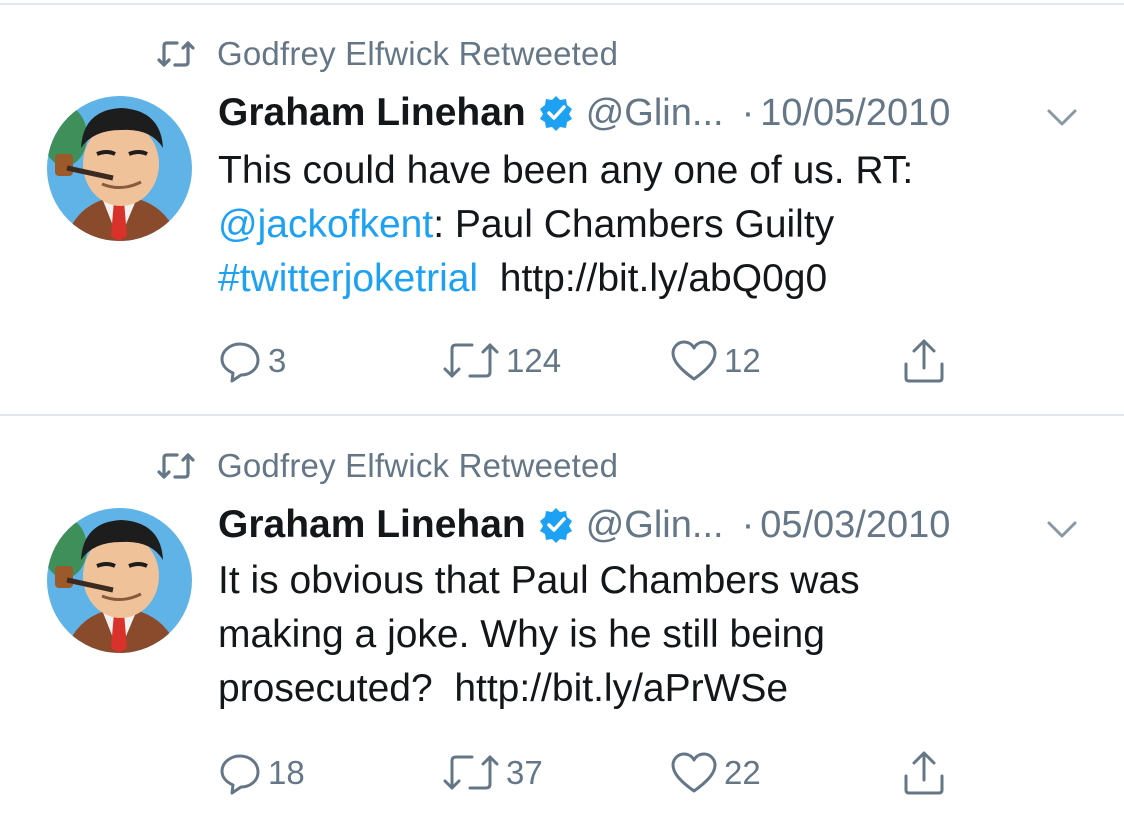 This screenshot has height=824, width=1124. Describe the element at coordinates (277, 360) in the screenshot. I see `reply-count: 3` at that location.